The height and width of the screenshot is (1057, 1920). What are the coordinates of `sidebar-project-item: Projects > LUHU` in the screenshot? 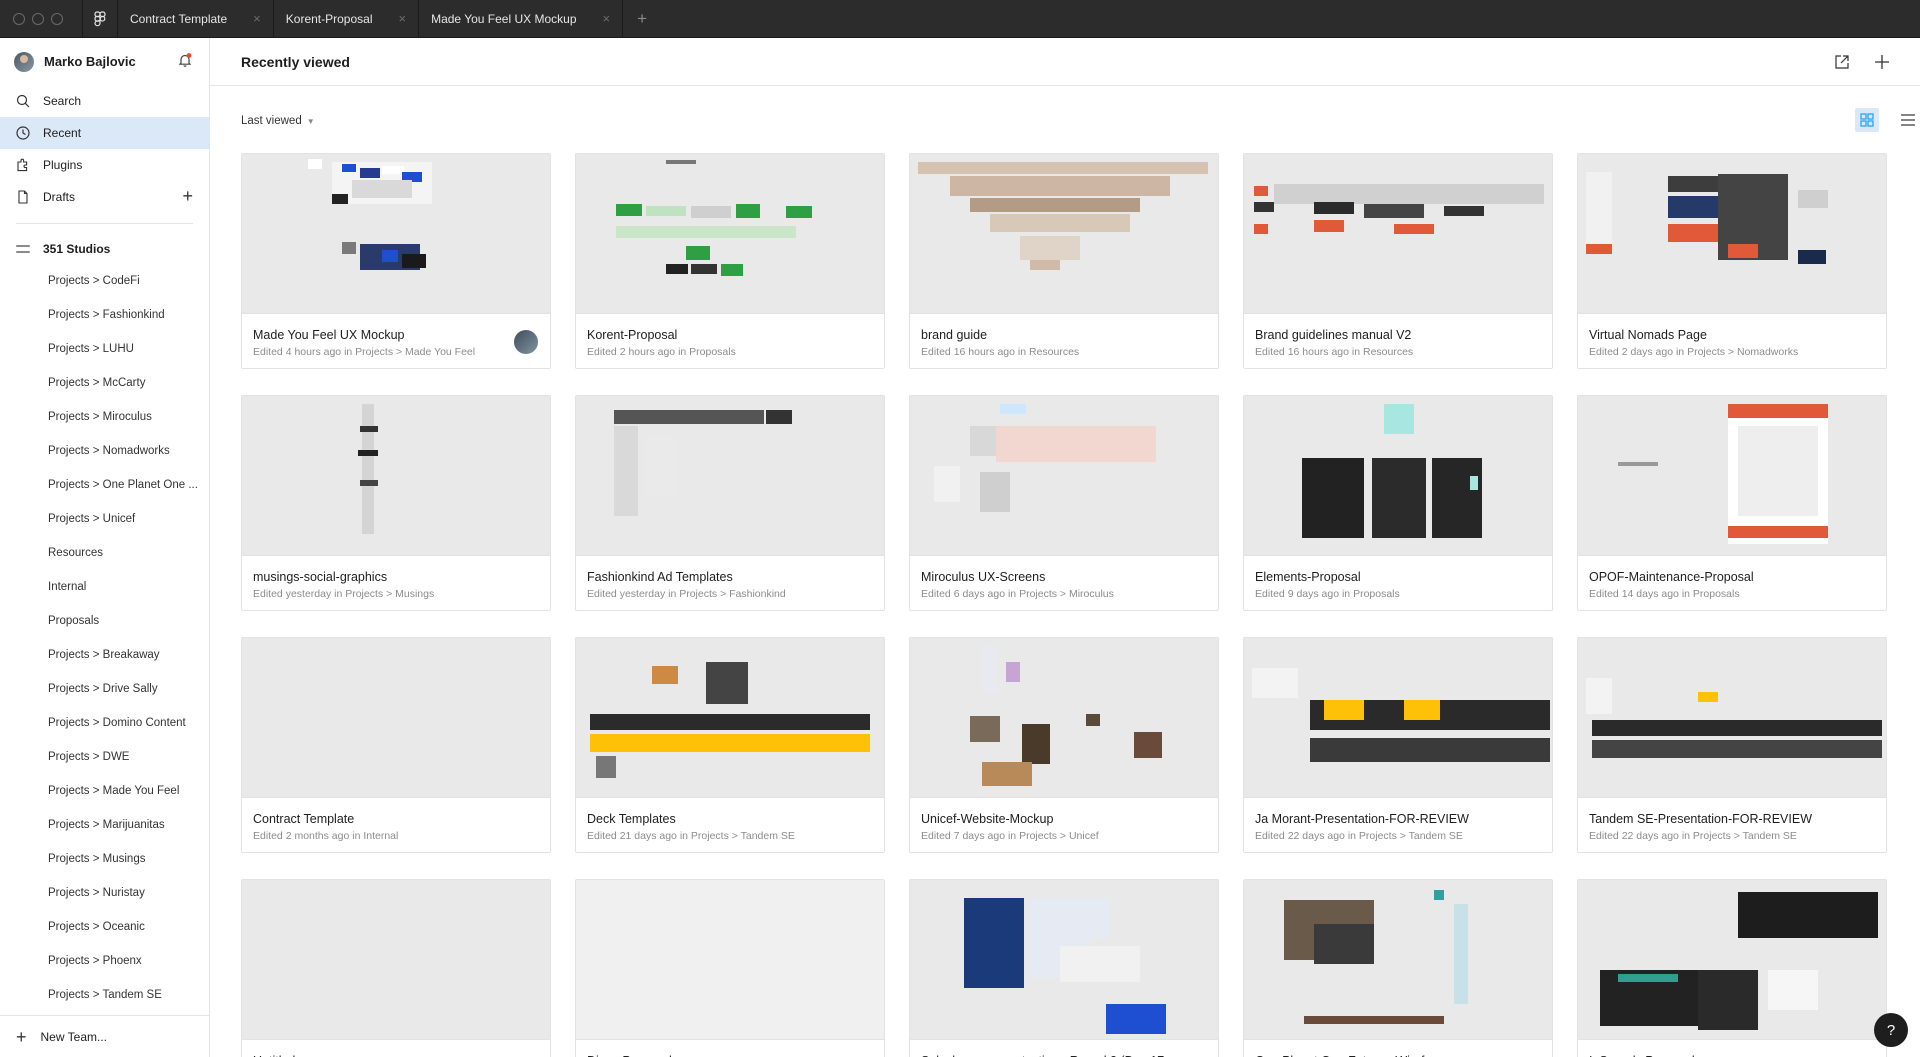 It's located at (104, 349).